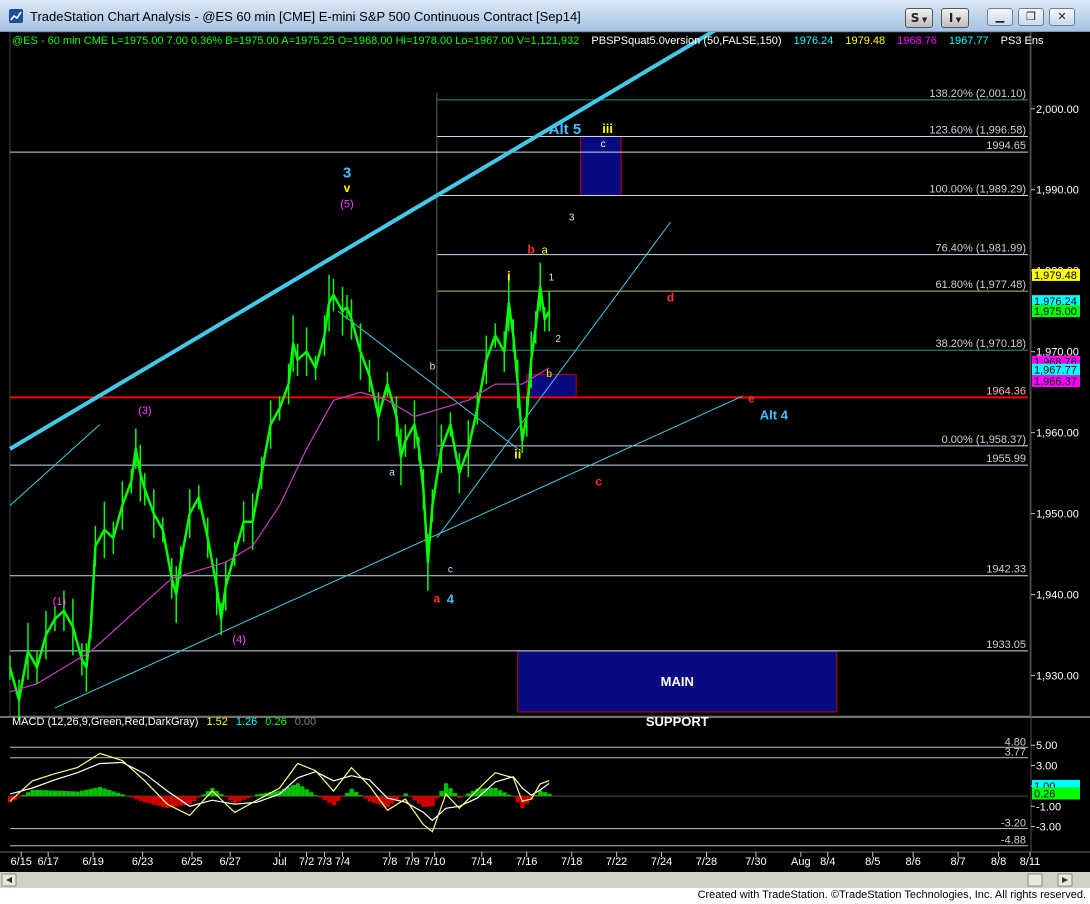 This screenshot has height=904, width=1090. What do you see at coordinates (801, 862) in the screenshot?
I see `time-tick-label: Aug` at bounding box center [801, 862].